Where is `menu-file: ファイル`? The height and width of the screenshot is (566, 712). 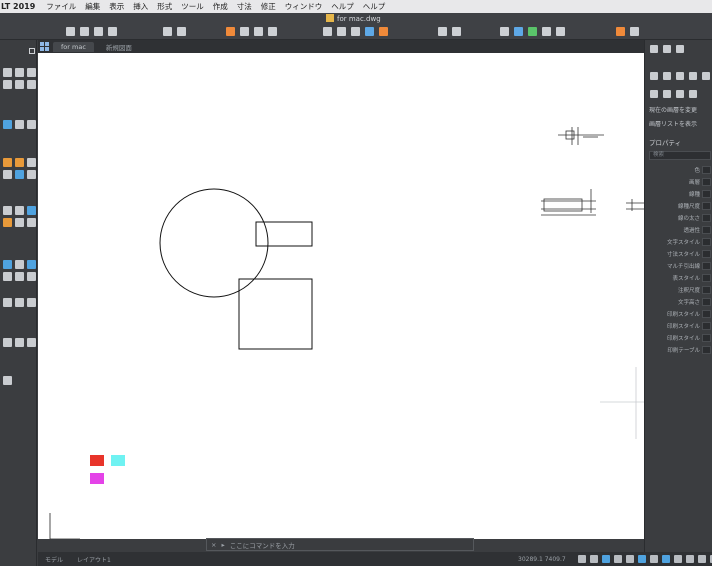 menu-file: ファイル is located at coordinates (61, 6).